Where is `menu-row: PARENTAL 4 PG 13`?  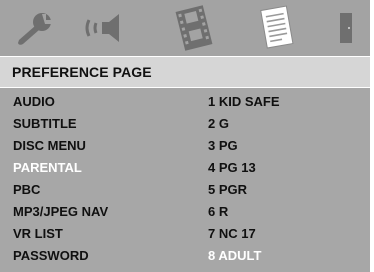
menu-row: PARENTAL 4 PG 13 is located at coordinates (185, 170).